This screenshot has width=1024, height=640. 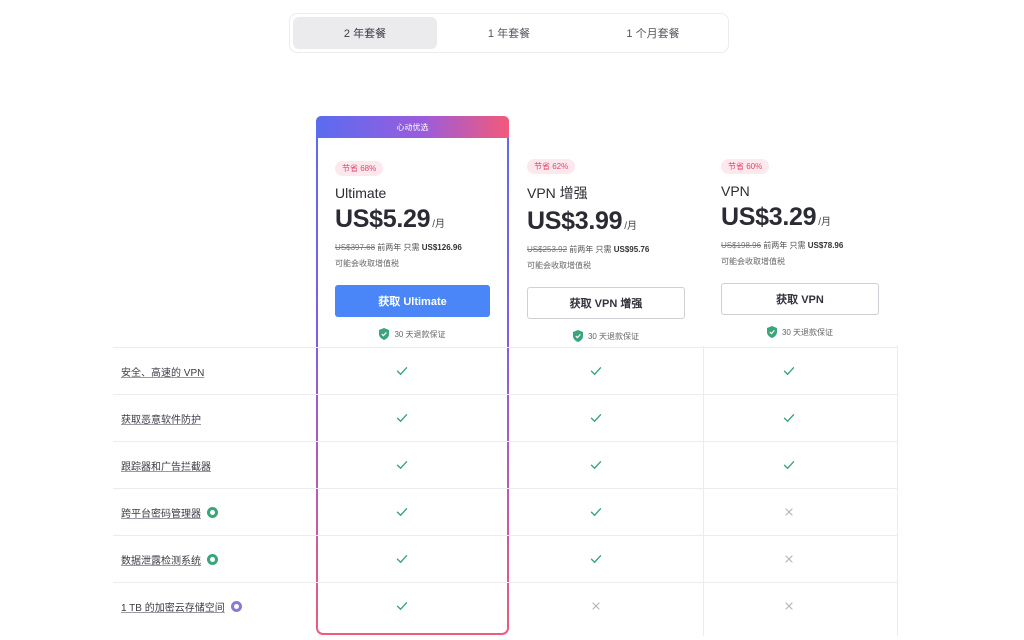 I want to click on feature-label: 安全、高速的 VPN, so click(x=162, y=371).